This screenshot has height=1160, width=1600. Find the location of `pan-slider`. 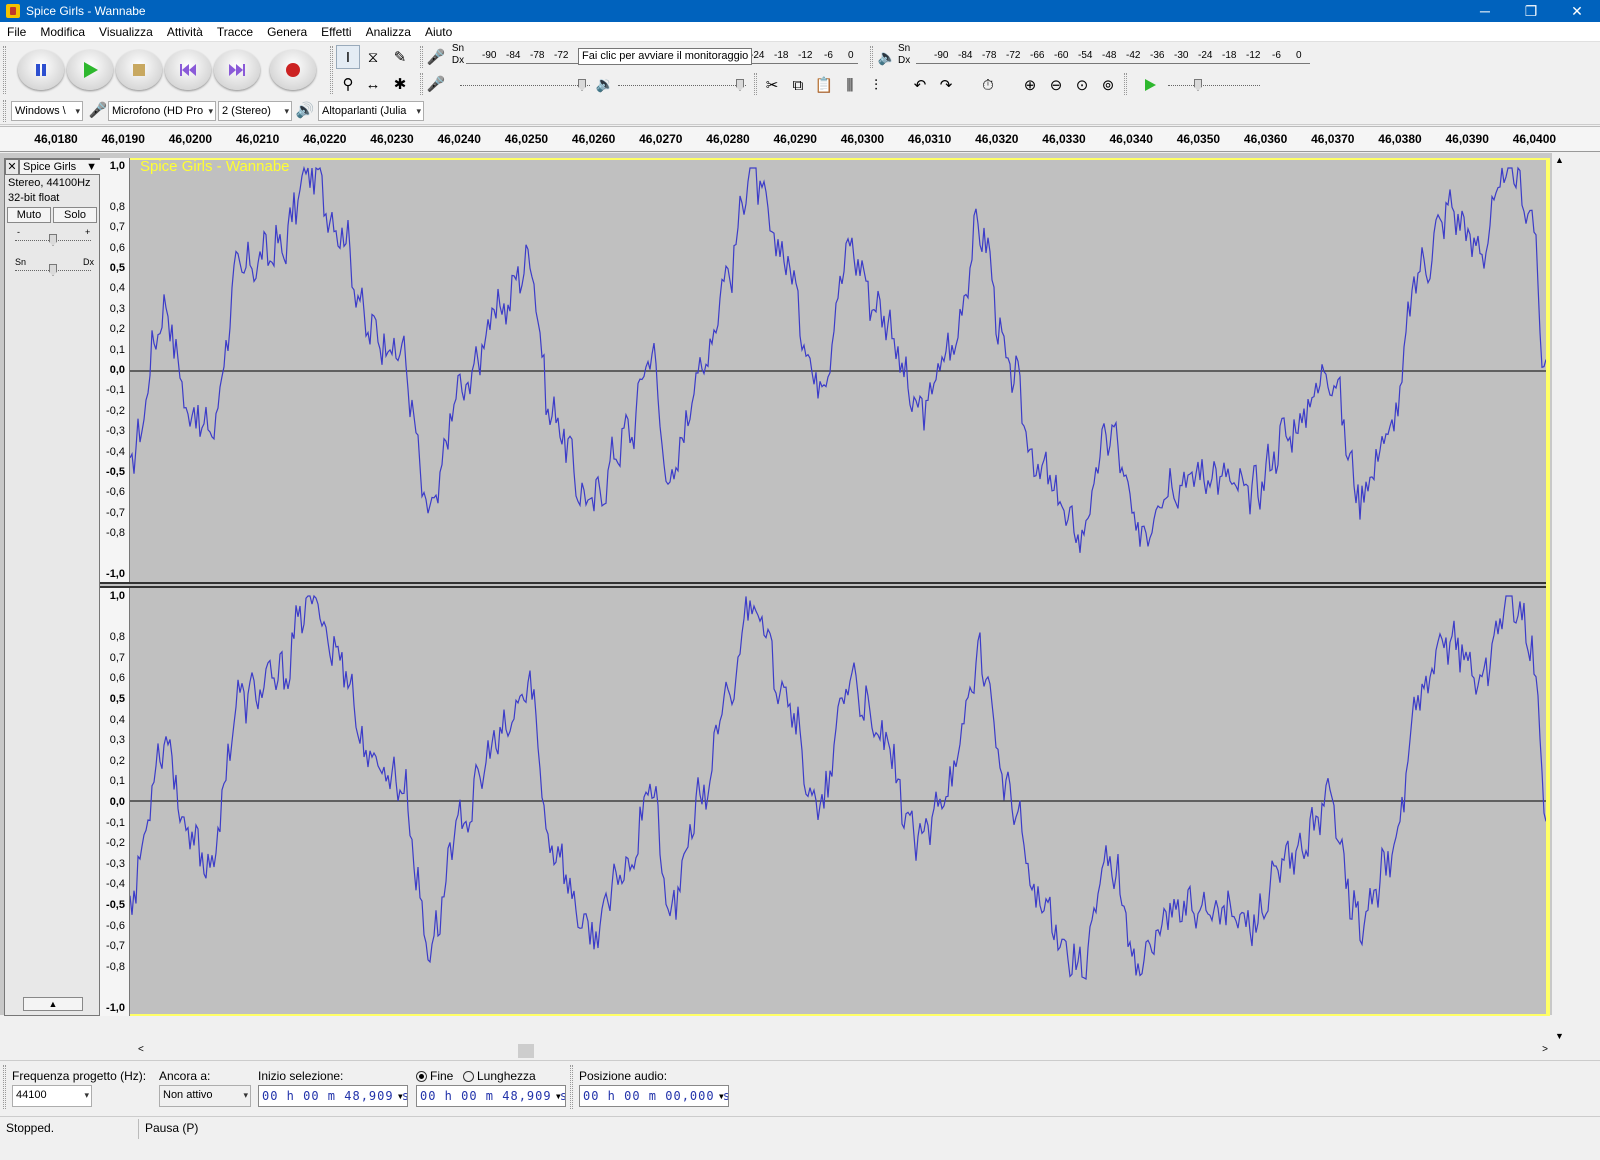

pan-slider is located at coordinates (53, 270).